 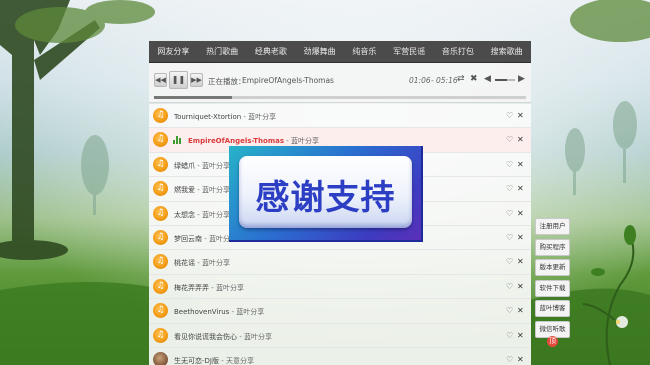 I want to click on nav-item-dance: 劲爆舞曲, so click(x=319, y=52).